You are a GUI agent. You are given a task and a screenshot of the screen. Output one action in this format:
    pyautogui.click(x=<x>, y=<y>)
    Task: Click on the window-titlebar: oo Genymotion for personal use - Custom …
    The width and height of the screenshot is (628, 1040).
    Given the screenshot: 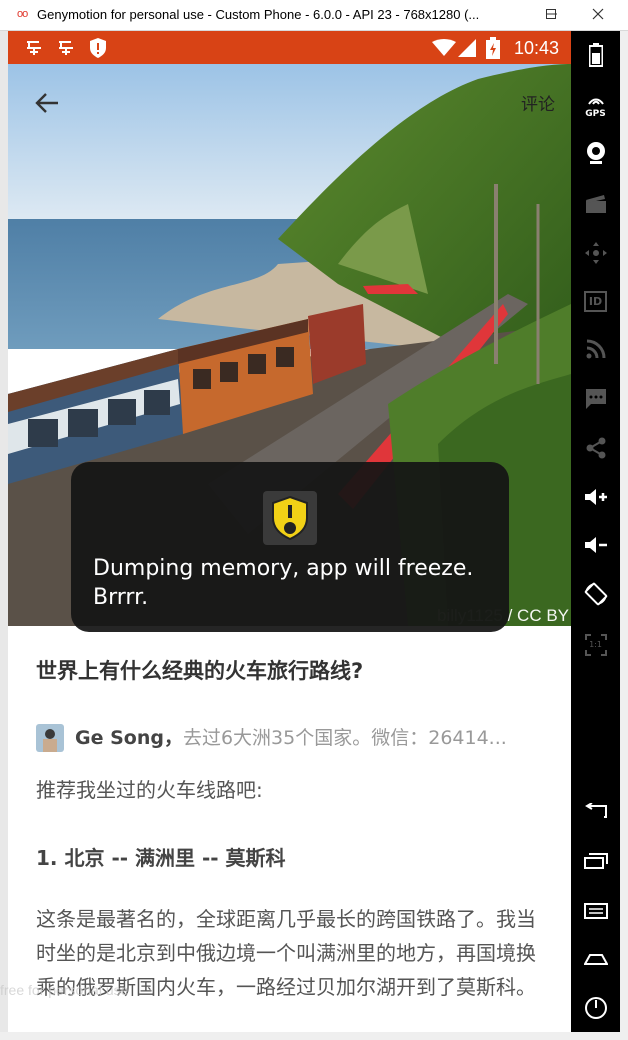 What is the action you would take?
    pyautogui.click(x=314, y=15)
    